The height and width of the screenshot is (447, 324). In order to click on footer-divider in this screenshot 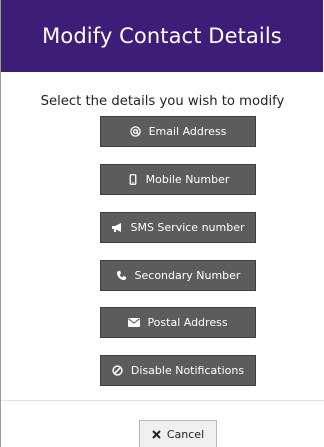, I will do `click(162, 400)`.